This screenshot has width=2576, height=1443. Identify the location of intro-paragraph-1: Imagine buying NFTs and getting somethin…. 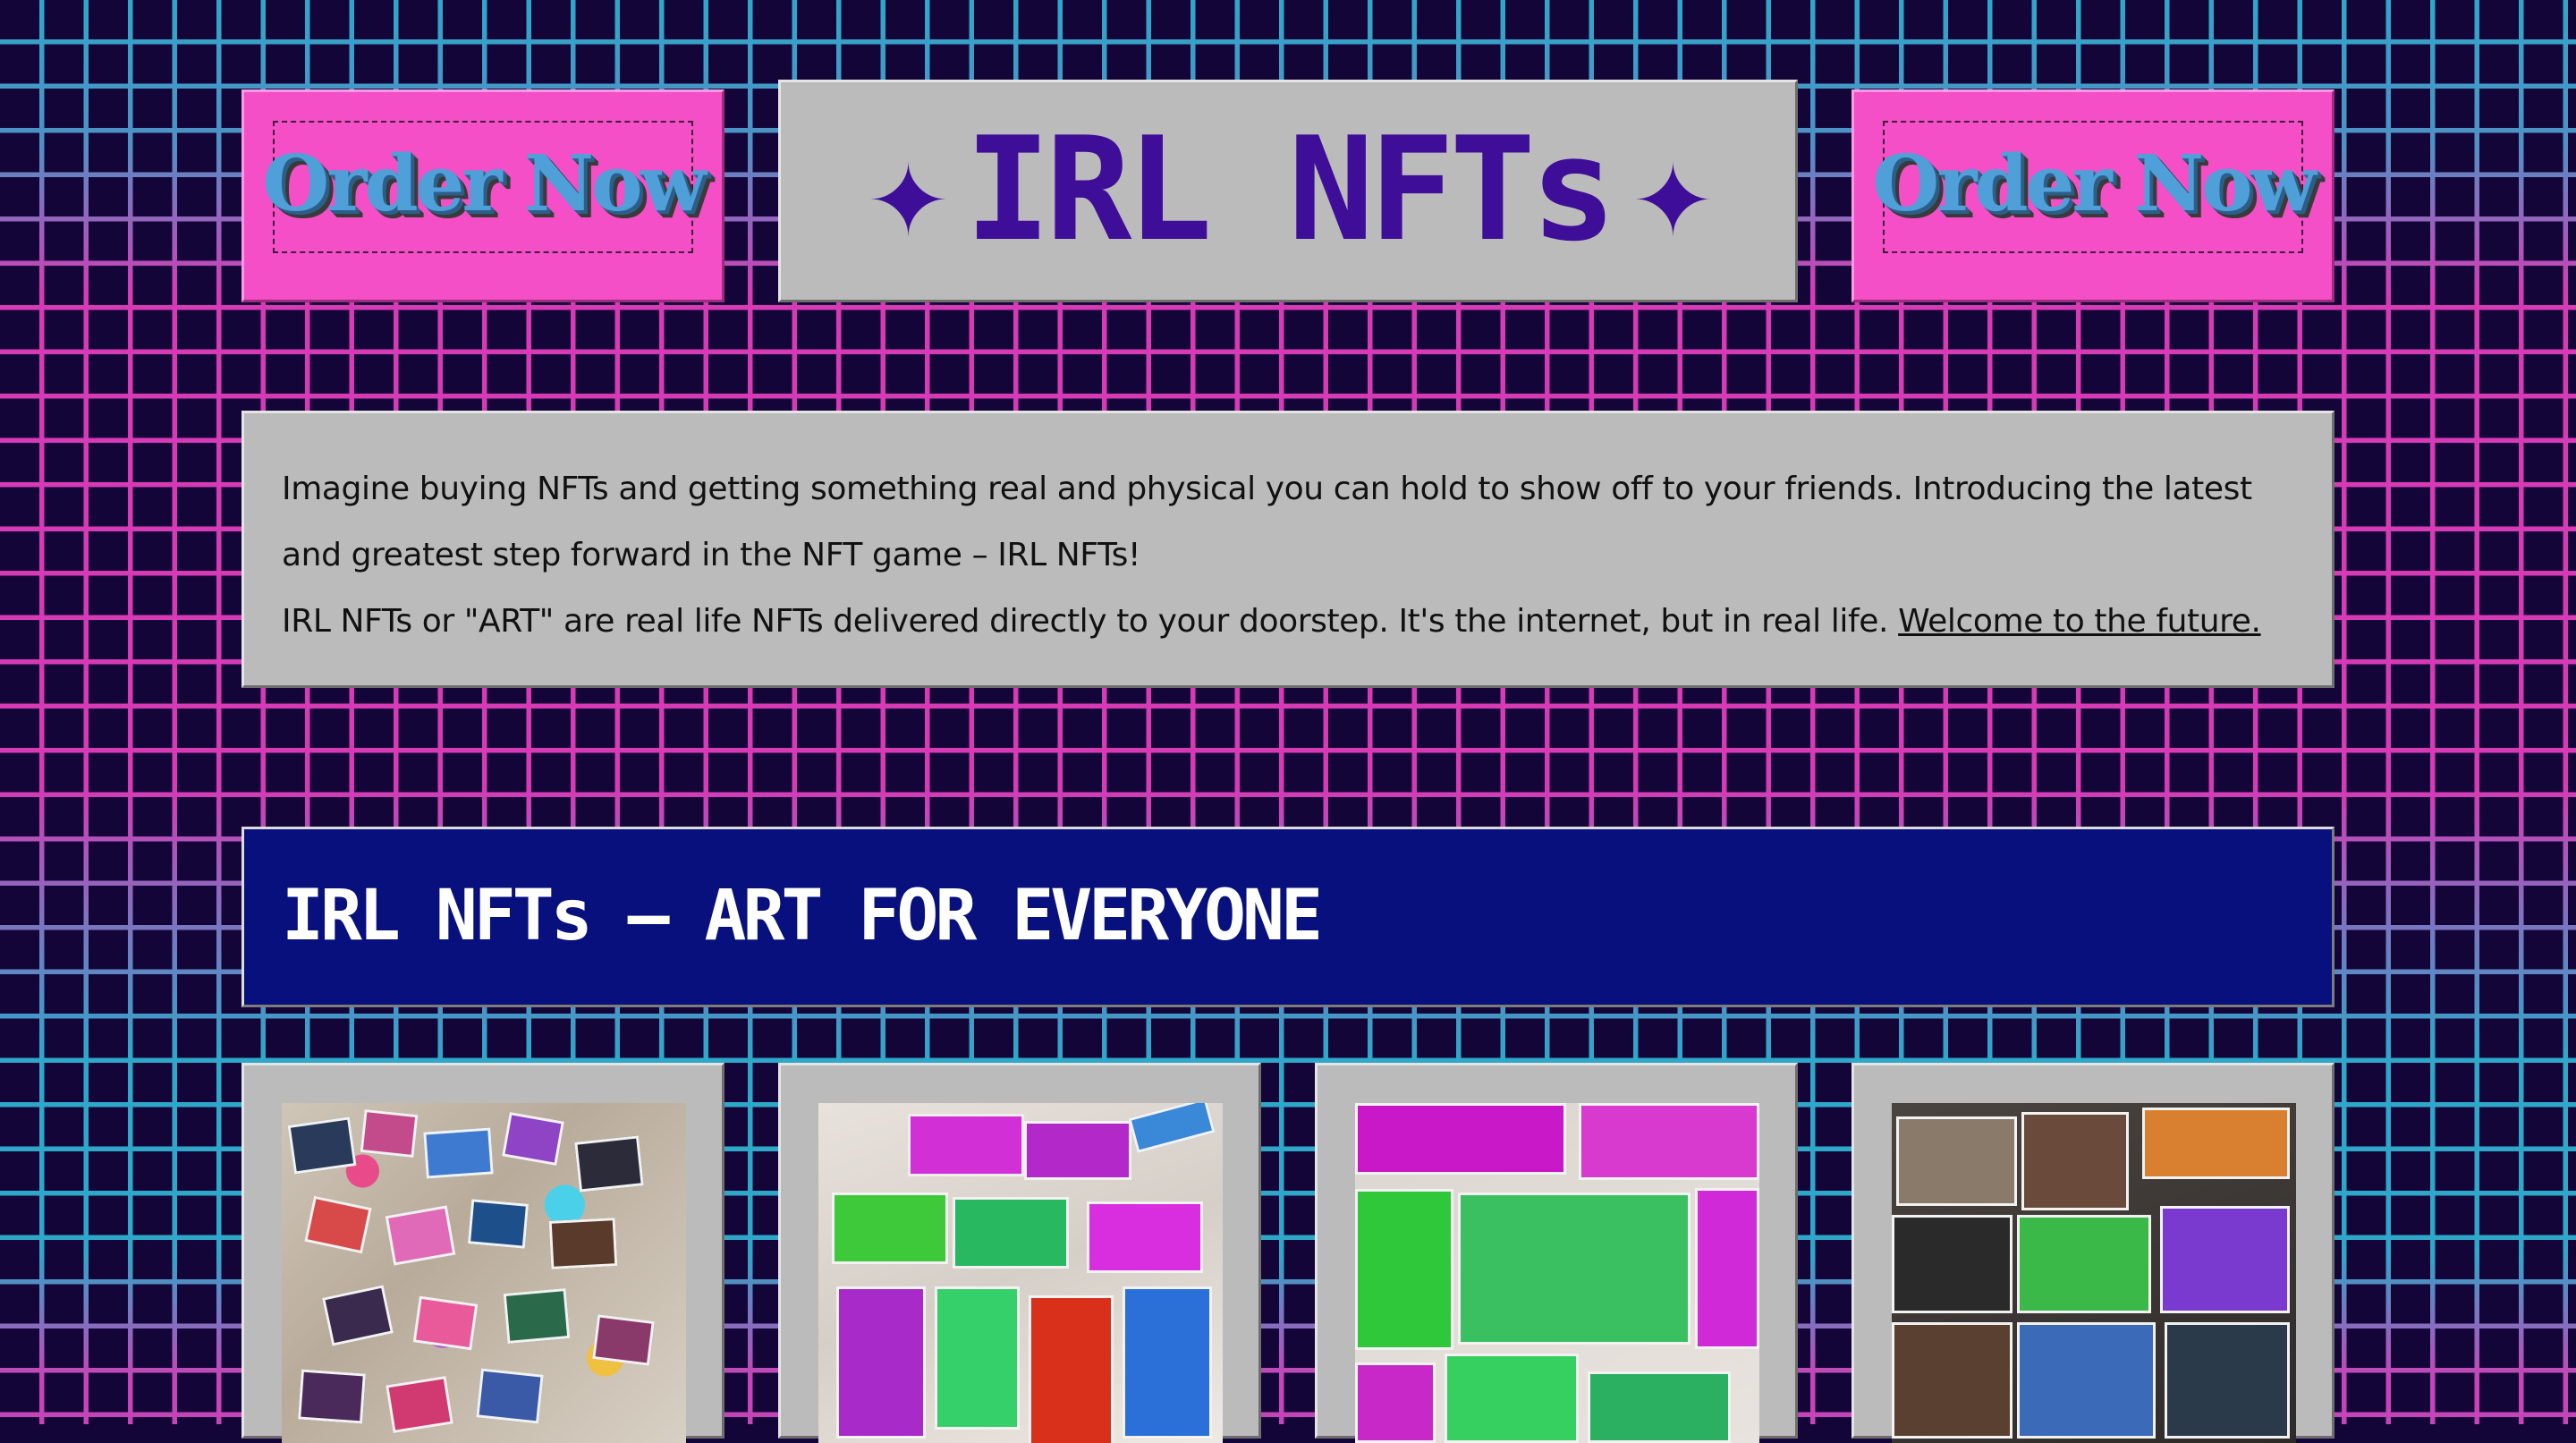
(1267, 522).